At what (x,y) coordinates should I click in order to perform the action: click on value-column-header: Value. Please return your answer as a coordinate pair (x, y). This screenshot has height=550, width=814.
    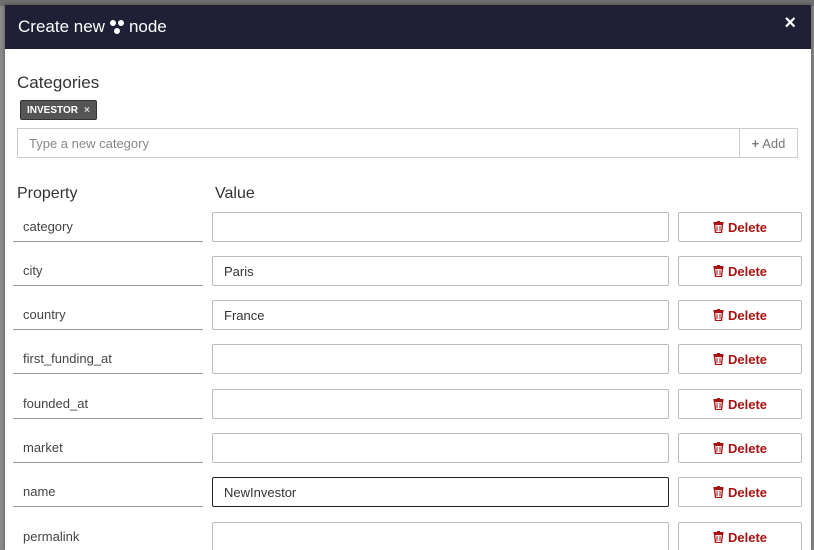
    Looking at the image, I should click on (235, 193).